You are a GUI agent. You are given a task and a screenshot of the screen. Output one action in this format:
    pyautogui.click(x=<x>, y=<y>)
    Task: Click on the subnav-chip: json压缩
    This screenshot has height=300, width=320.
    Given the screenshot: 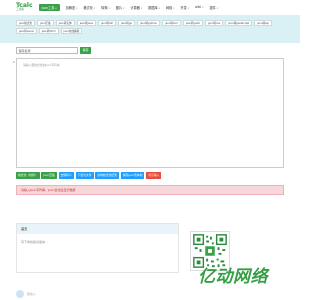 What is the action you would take?
    pyautogui.click(x=45, y=23)
    